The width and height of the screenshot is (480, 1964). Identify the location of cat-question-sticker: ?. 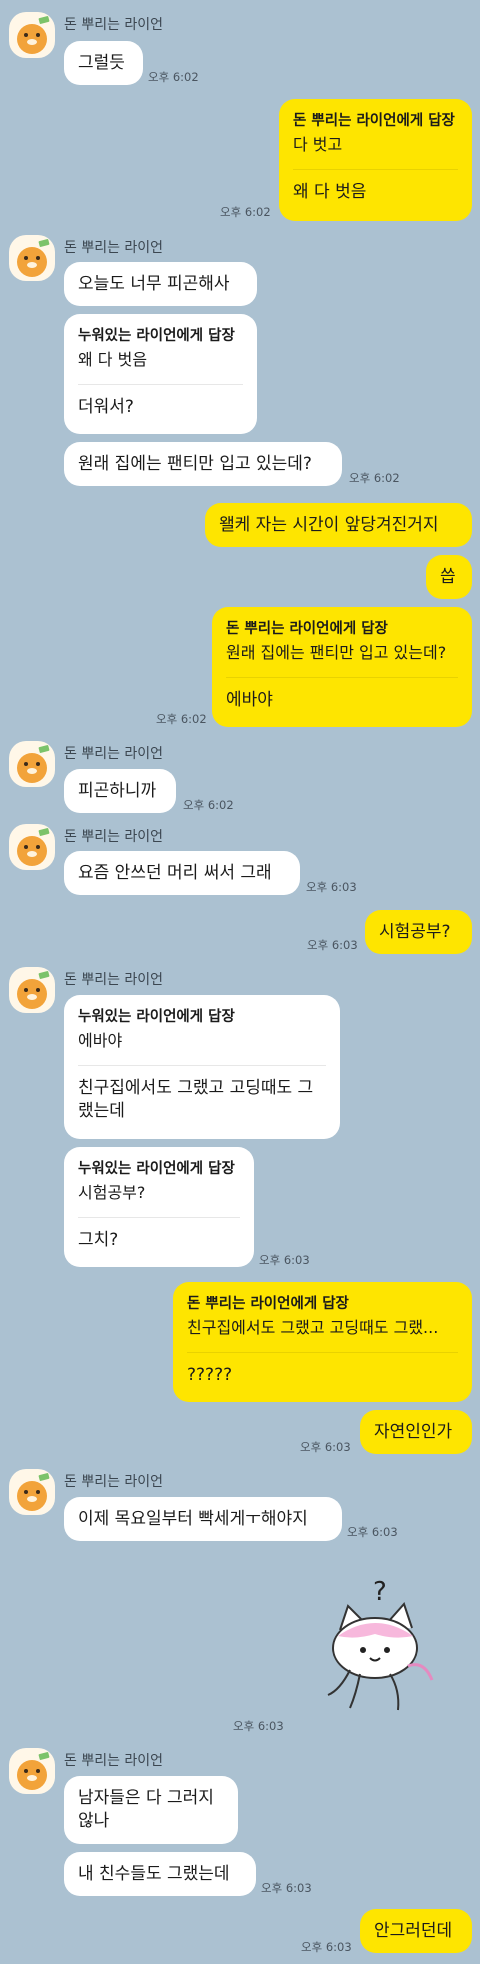
(380, 1645).